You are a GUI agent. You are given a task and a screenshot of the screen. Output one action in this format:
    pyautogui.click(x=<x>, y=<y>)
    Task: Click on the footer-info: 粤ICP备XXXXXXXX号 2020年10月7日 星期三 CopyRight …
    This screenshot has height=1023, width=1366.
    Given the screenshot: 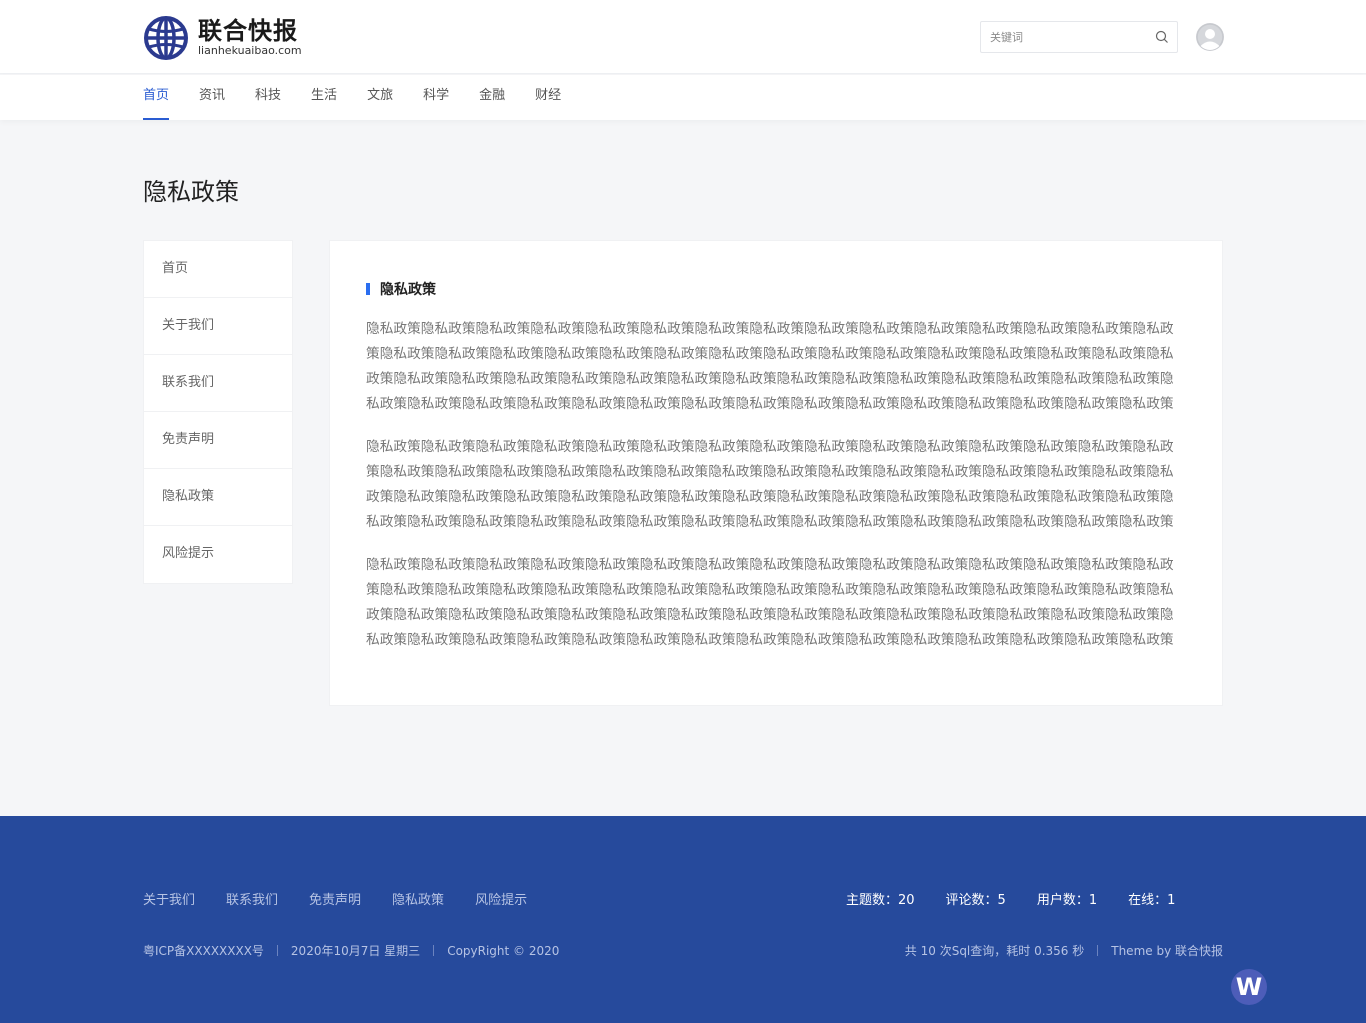 What is the action you would take?
    pyautogui.click(x=351, y=950)
    